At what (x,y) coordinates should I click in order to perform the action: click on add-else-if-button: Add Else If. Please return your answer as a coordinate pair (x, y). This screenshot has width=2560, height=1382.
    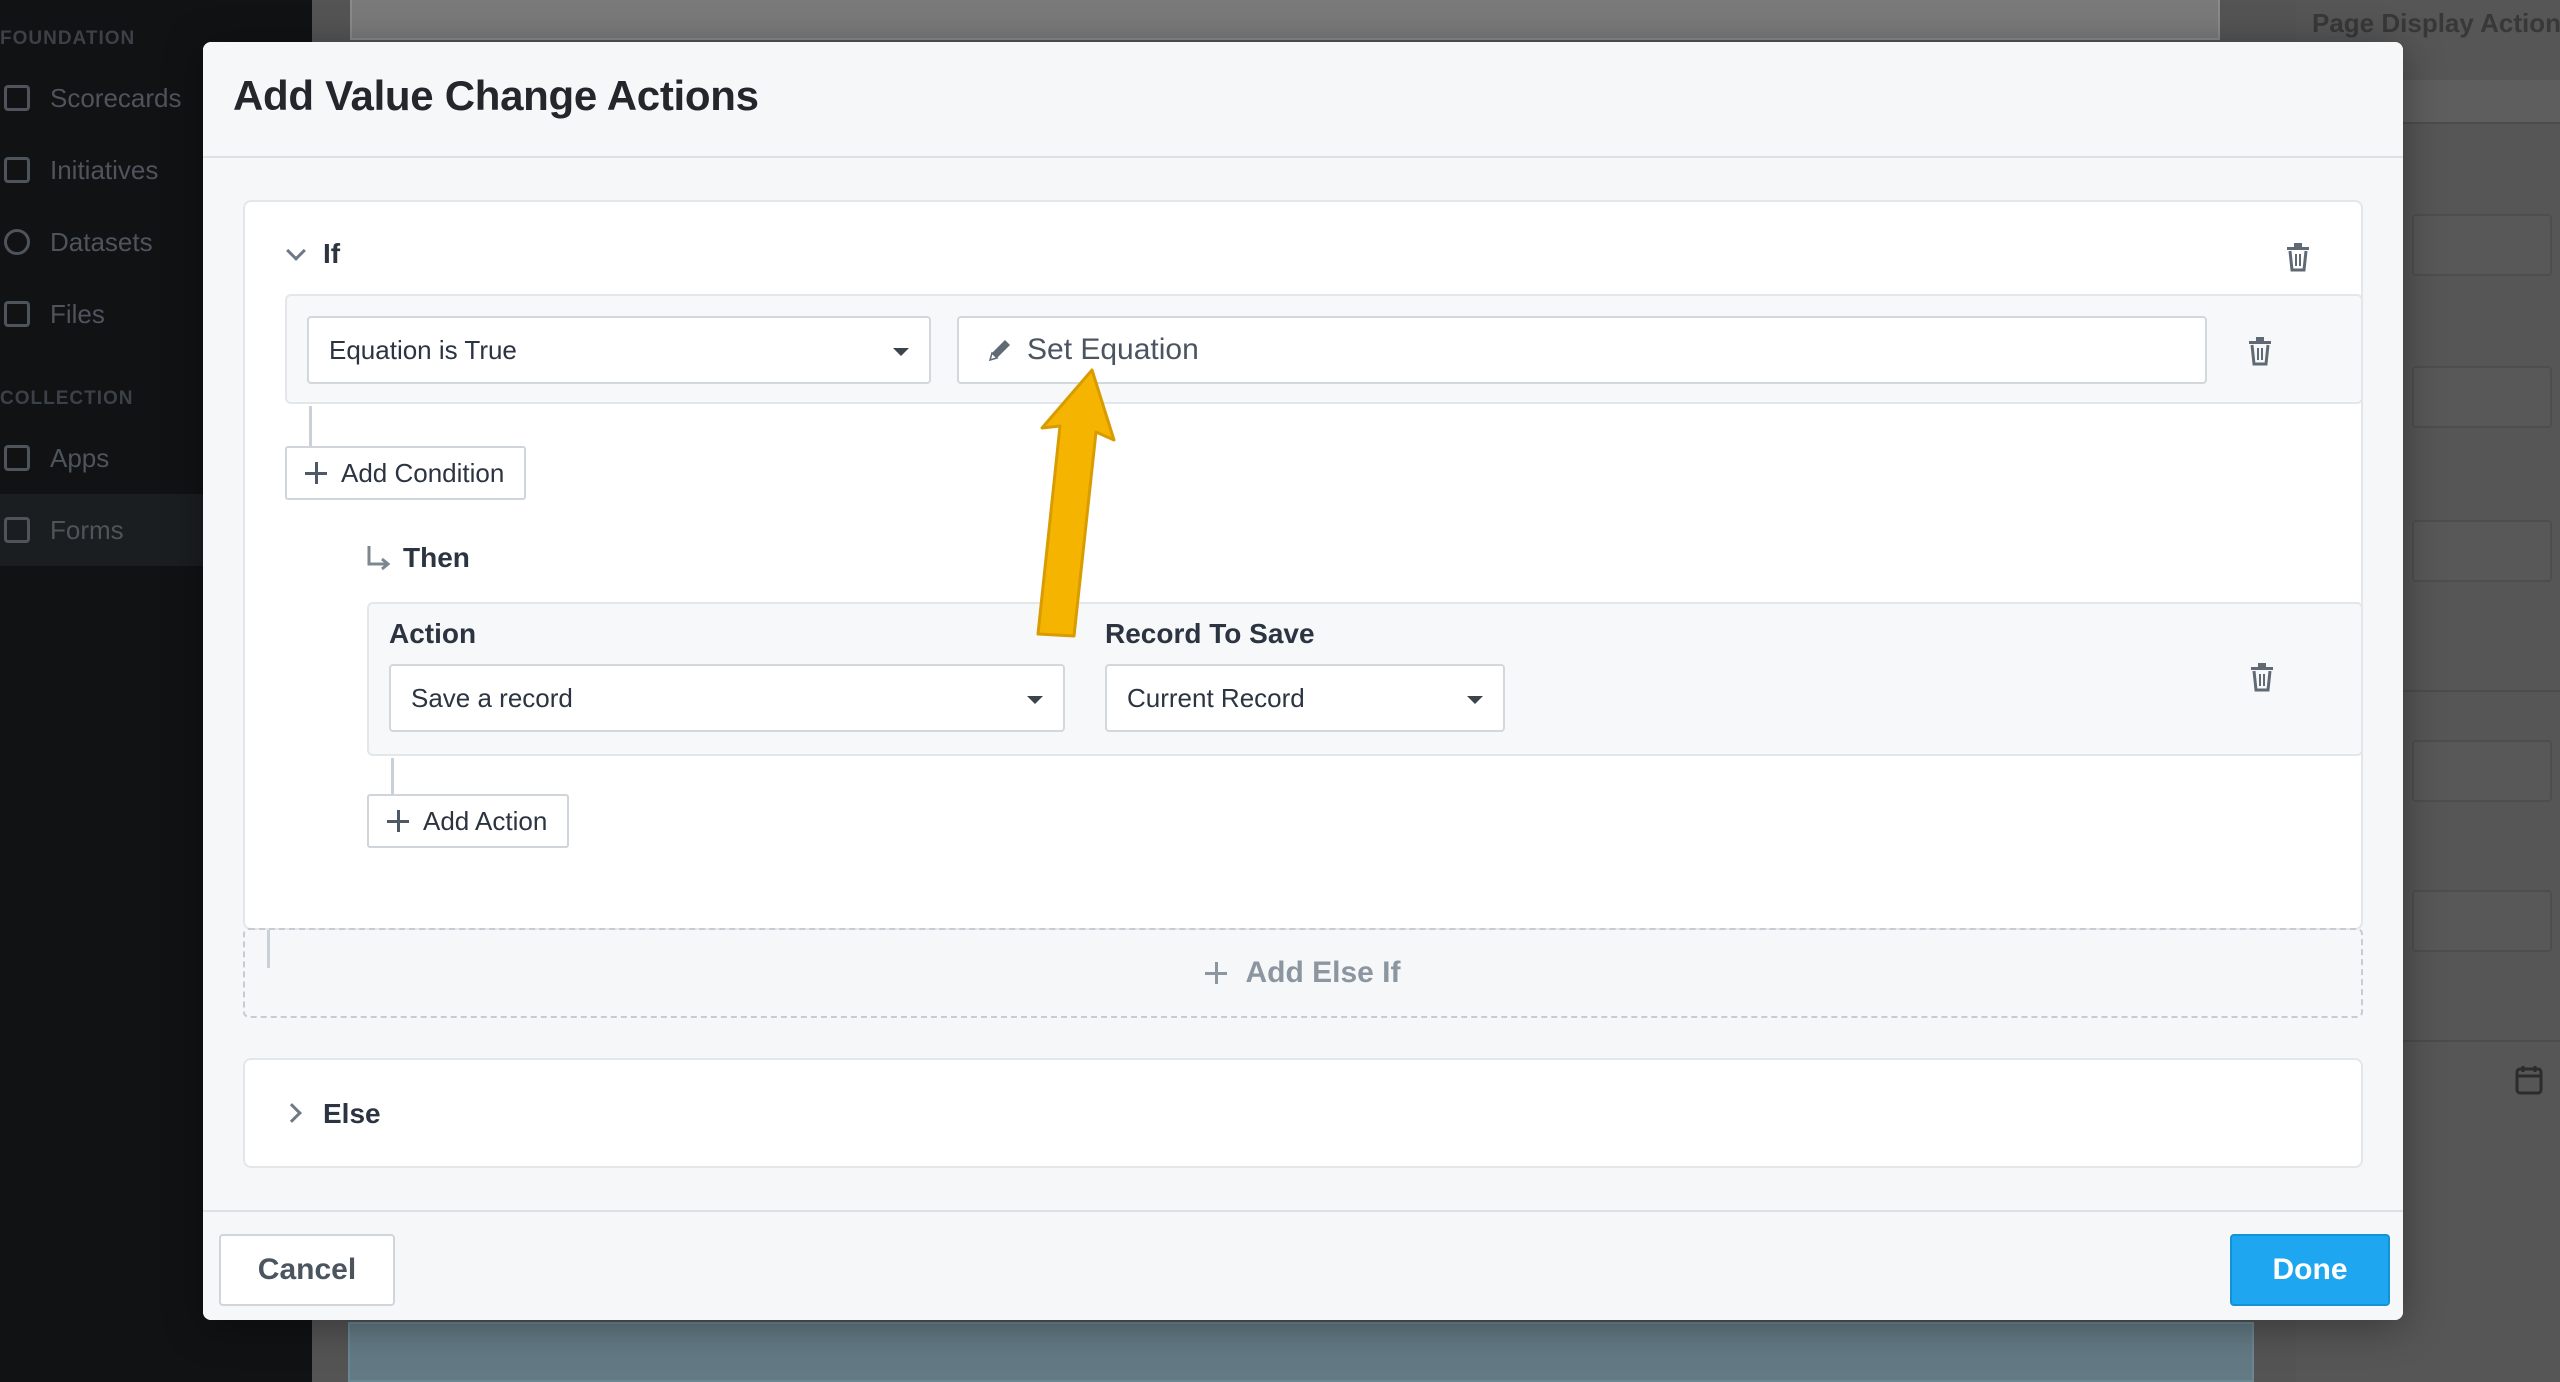
    Looking at the image, I should click on (1303, 973).